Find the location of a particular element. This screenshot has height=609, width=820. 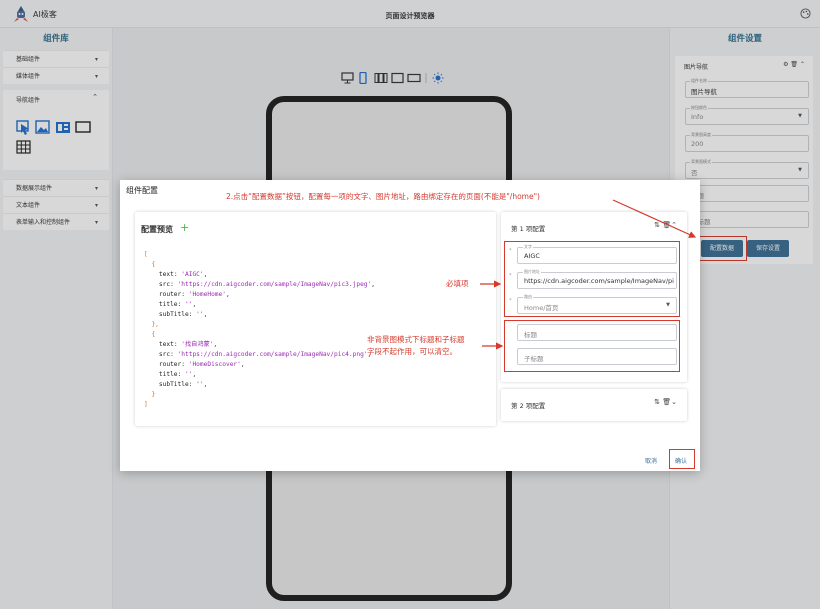

code-value: 'HomeHome' is located at coordinates (207, 294).